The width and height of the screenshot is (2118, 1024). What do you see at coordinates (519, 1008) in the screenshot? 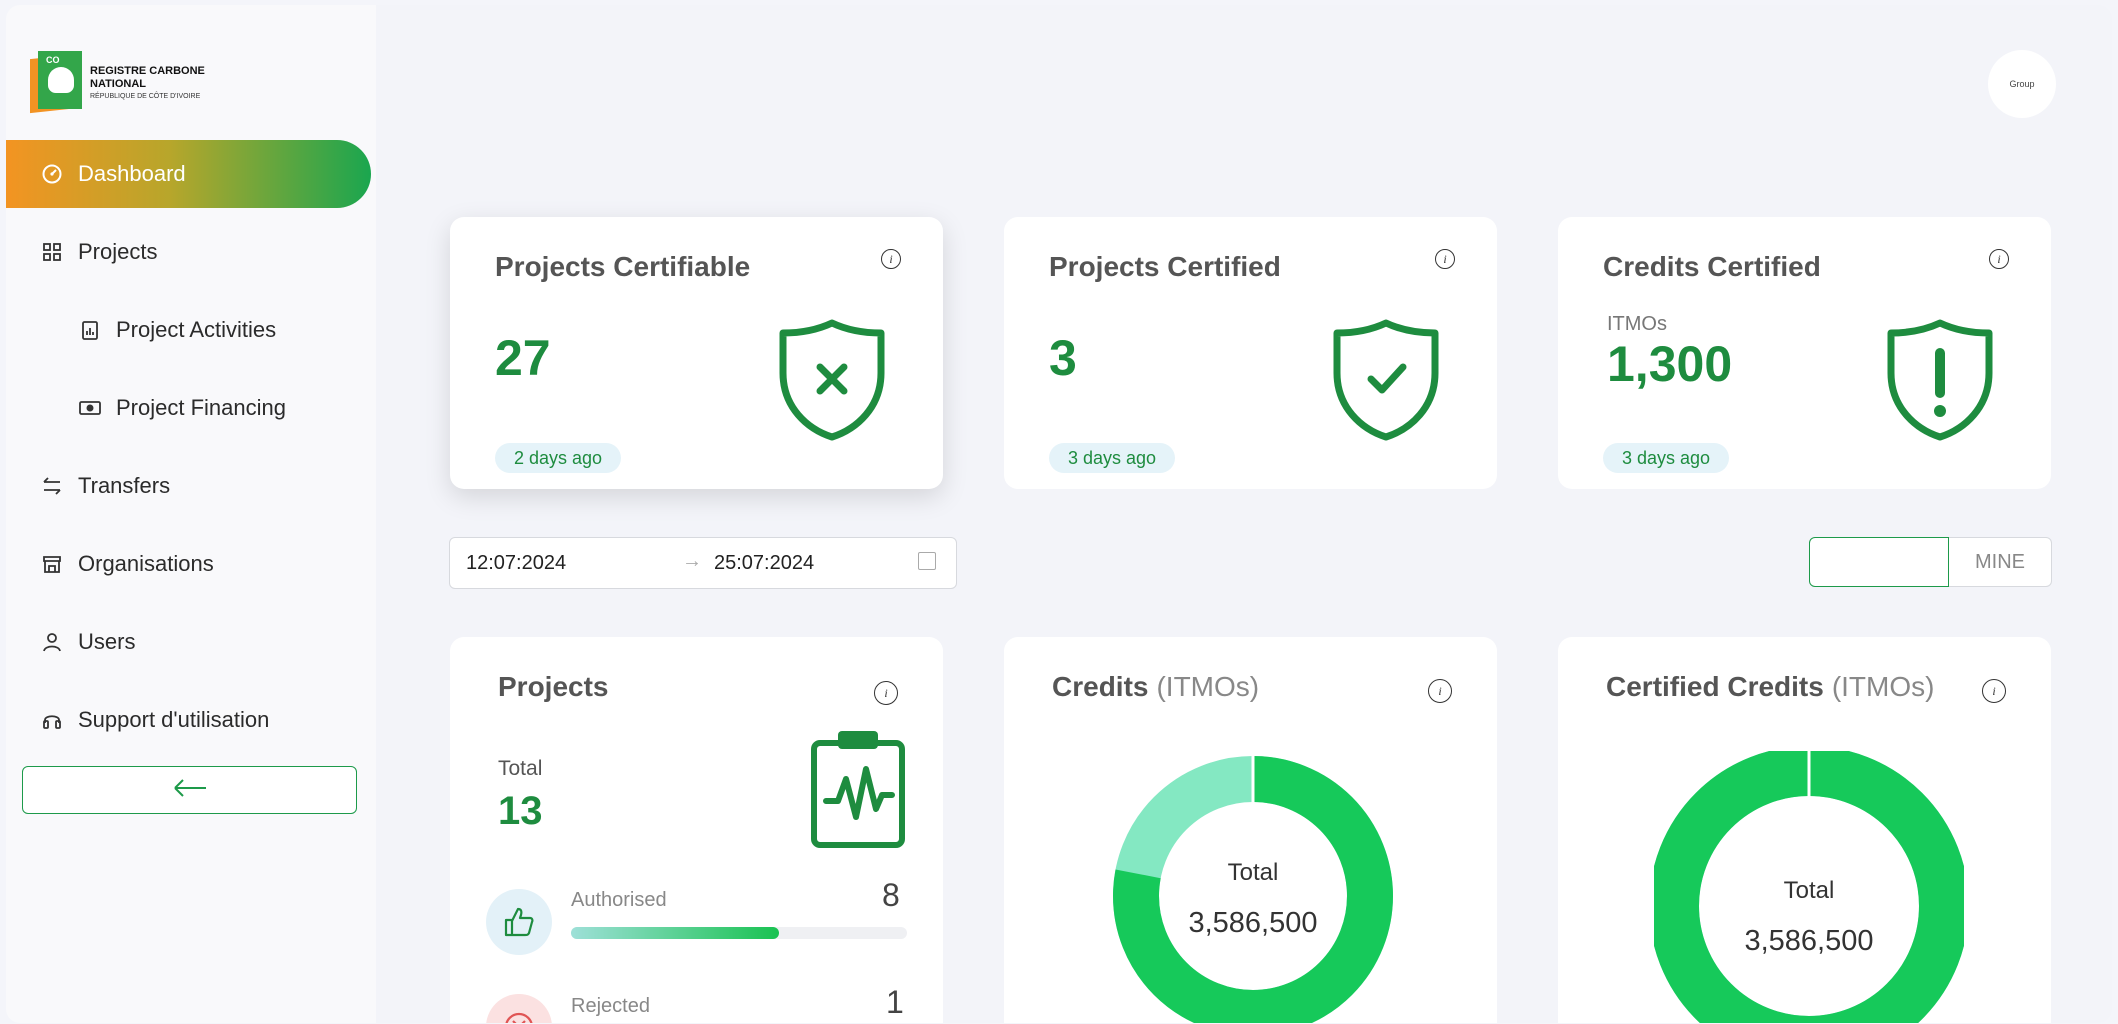
I see `rejected-x-icon` at bounding box center [519, 1008].